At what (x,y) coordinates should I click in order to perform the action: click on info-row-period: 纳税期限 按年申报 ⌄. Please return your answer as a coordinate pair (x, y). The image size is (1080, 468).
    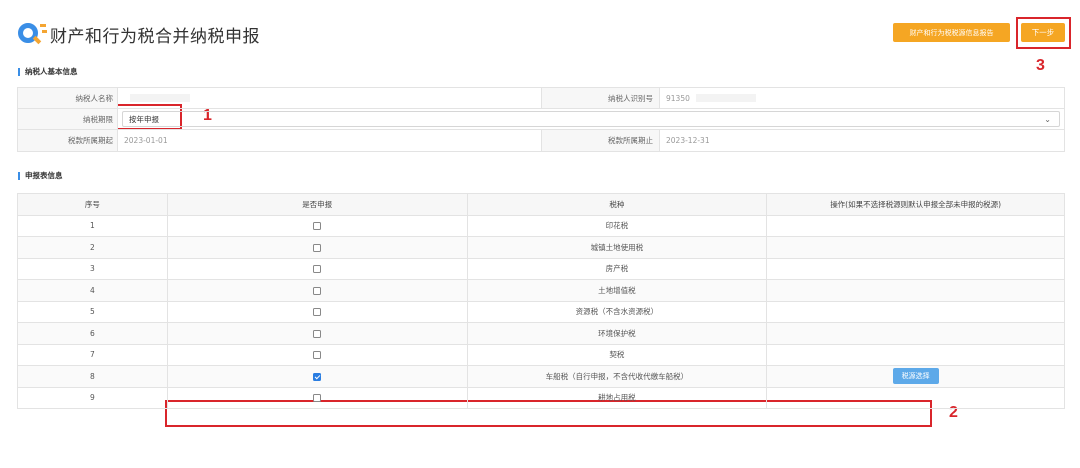
    Looking at the image, I should click on (541, 119).